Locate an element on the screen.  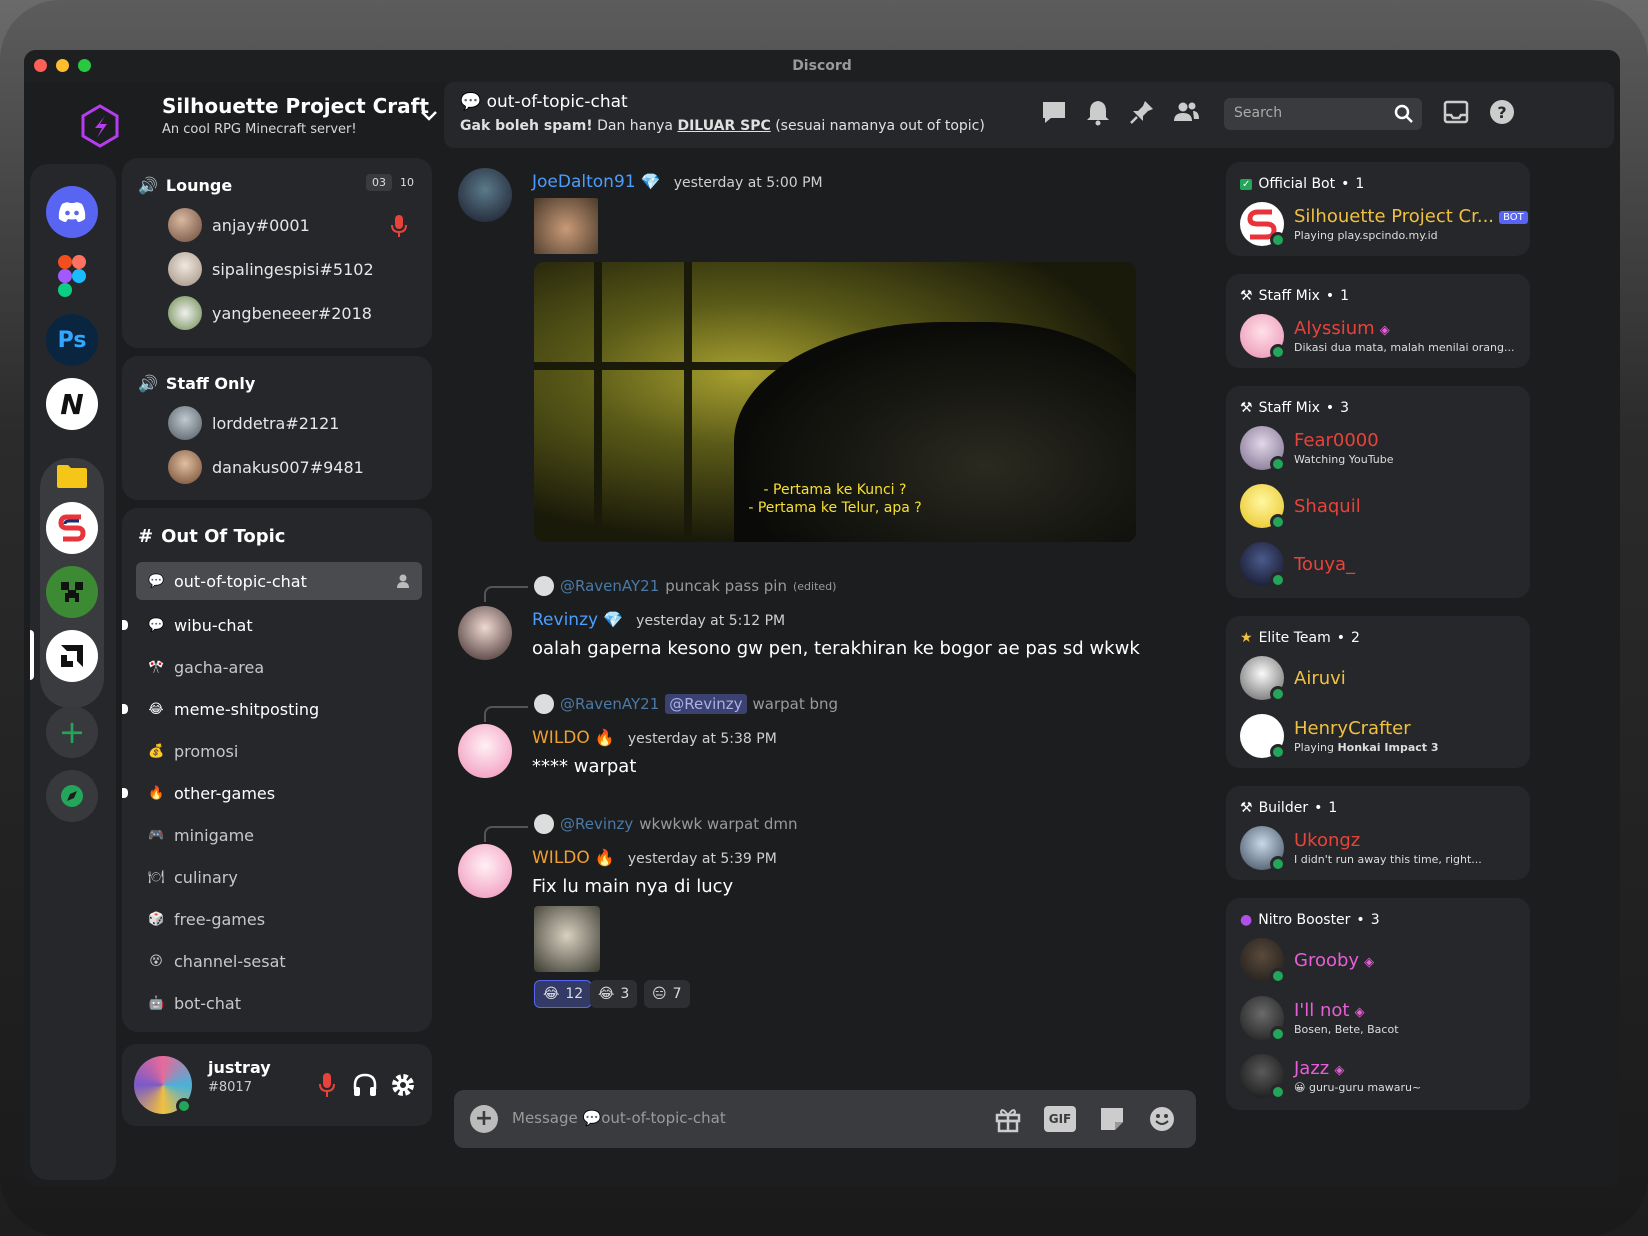
member-list-icon is located at coordinates (1186, 112).